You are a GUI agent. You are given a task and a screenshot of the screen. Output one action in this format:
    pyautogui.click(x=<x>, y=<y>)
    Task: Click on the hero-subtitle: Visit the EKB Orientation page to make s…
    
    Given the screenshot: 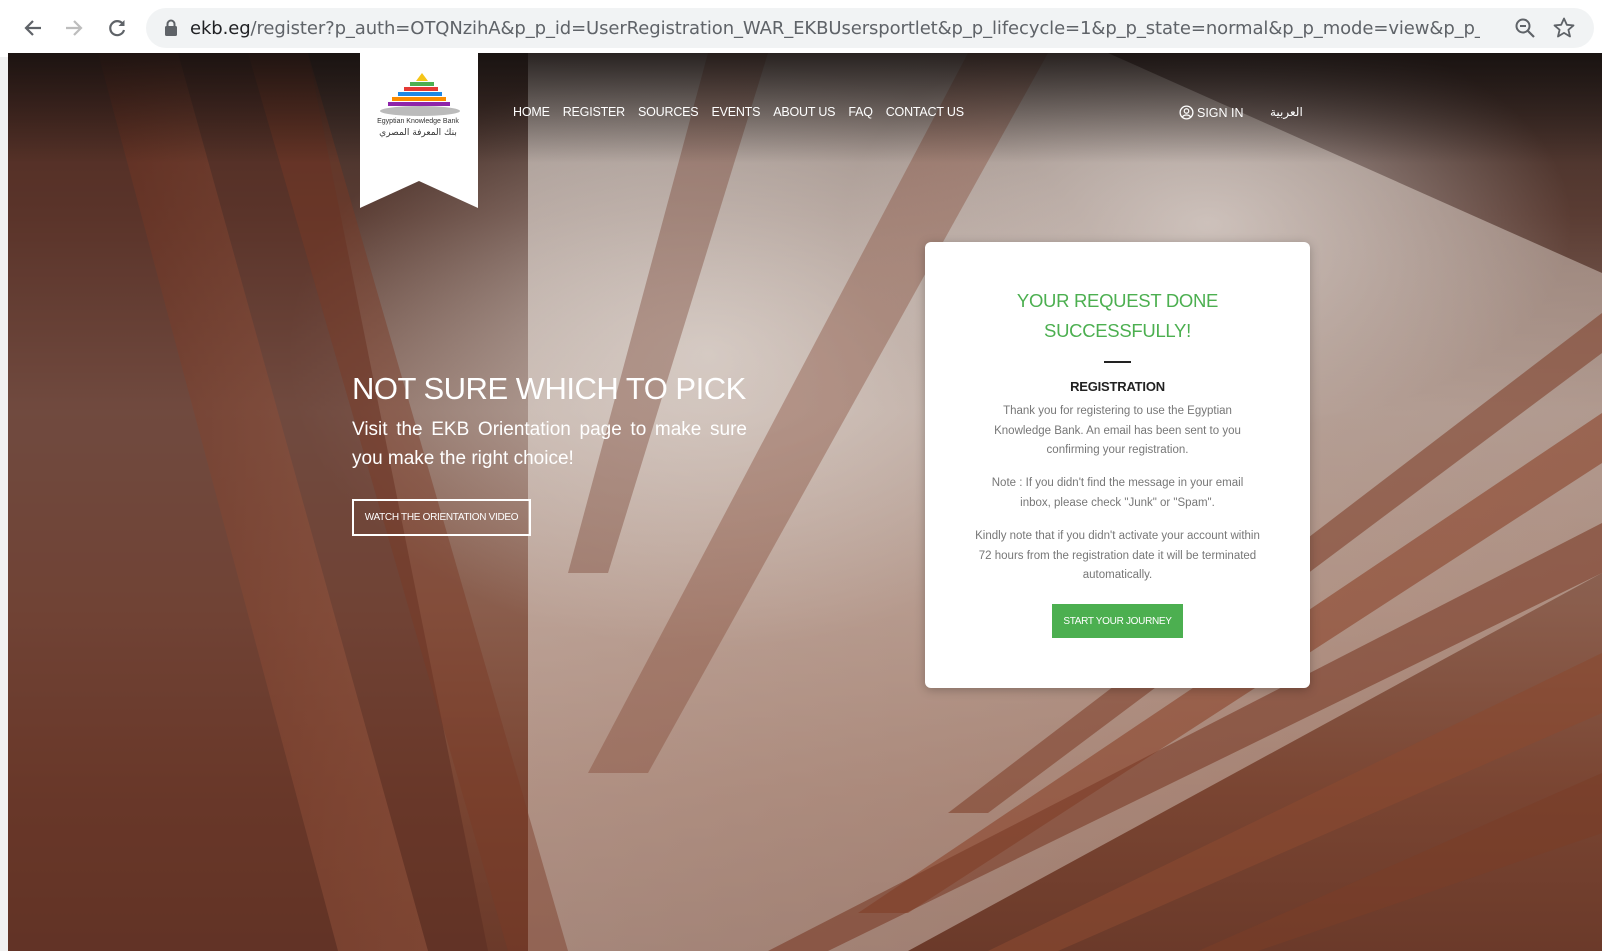 What is the action you would take?
    pyautogui.click(x=549, y=444)
    